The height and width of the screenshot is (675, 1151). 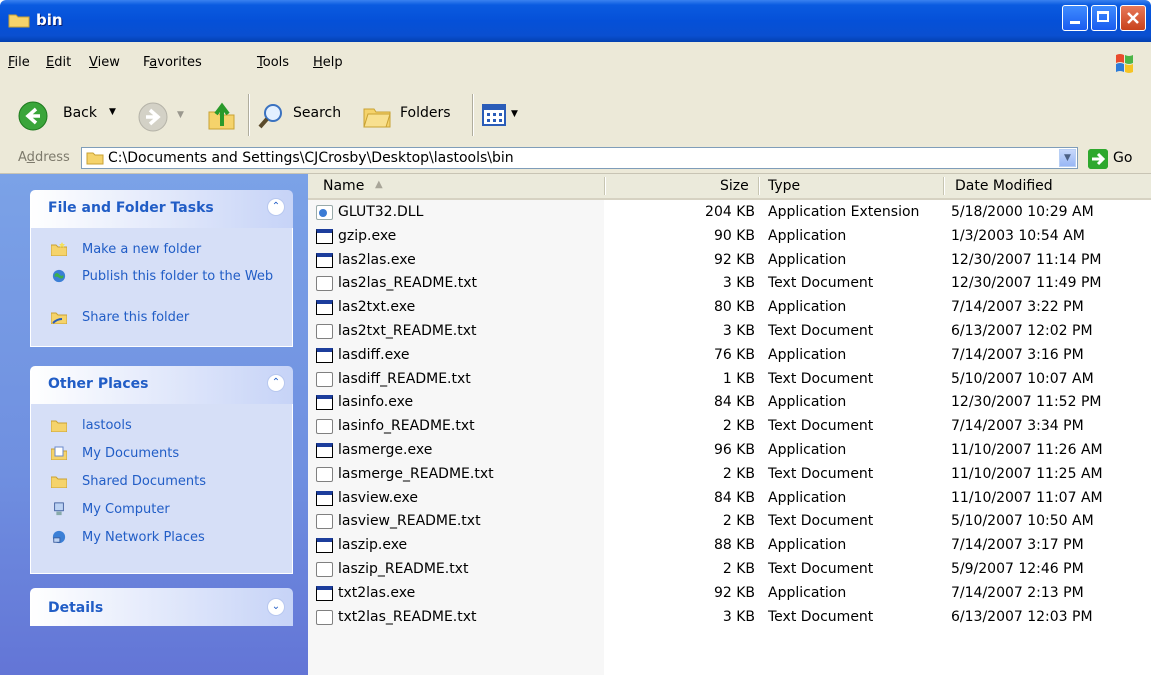 I want to click on menu-tools: Tools, so click(x=273, y=62).